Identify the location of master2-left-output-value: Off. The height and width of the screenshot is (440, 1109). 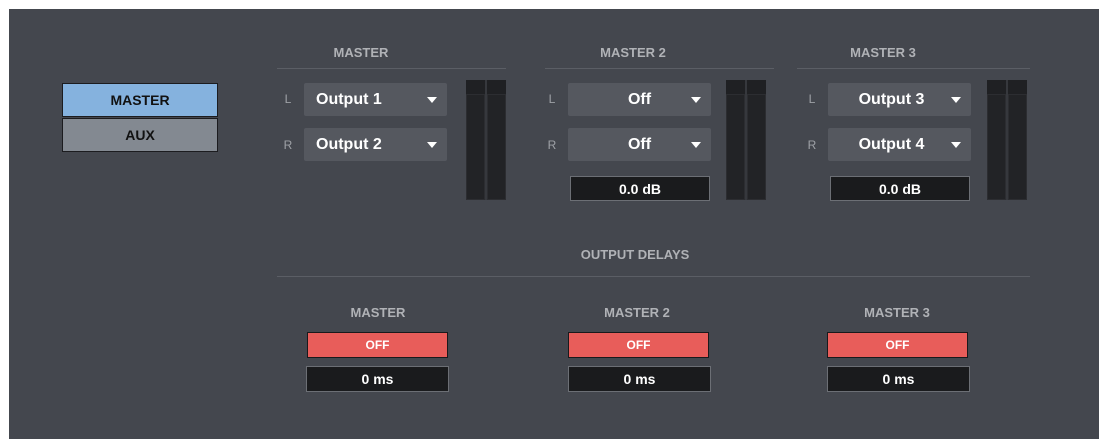
(639, 99).